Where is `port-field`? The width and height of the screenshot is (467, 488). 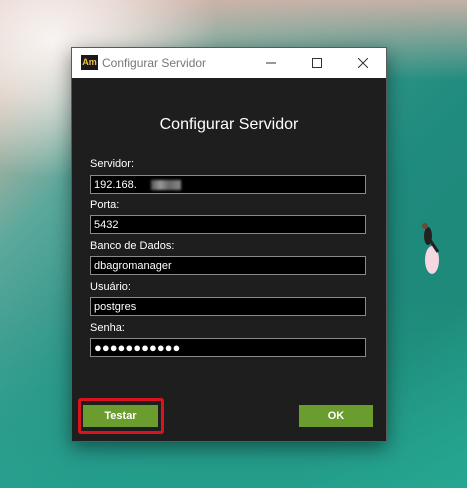 port-field is located at coordinates (228, 224).